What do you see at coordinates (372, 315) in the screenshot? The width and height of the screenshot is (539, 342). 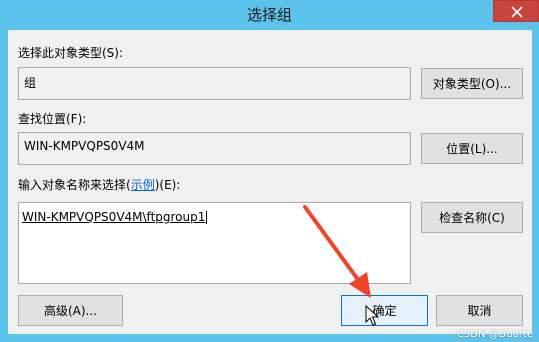 I see `mouse-cursor-icon` at bounding box center [372, 315].